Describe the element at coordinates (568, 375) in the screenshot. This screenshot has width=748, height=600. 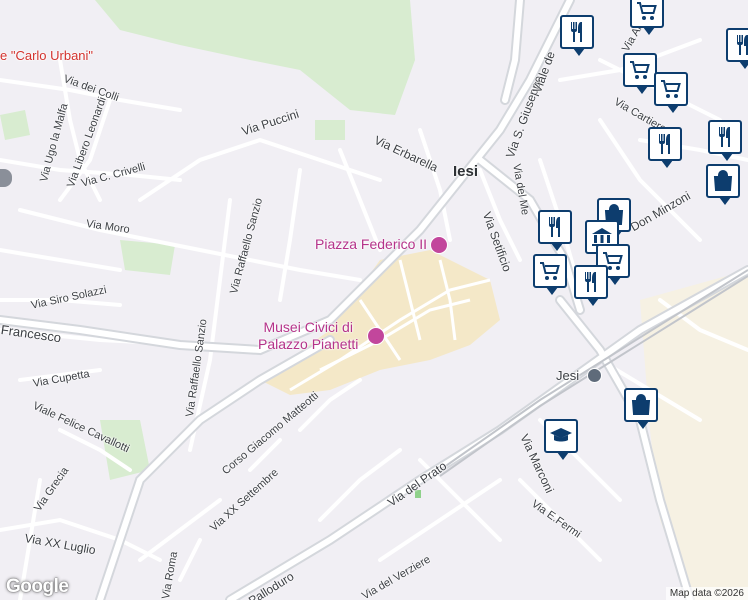
I see `label-jesi-station: Jesi` at that location.